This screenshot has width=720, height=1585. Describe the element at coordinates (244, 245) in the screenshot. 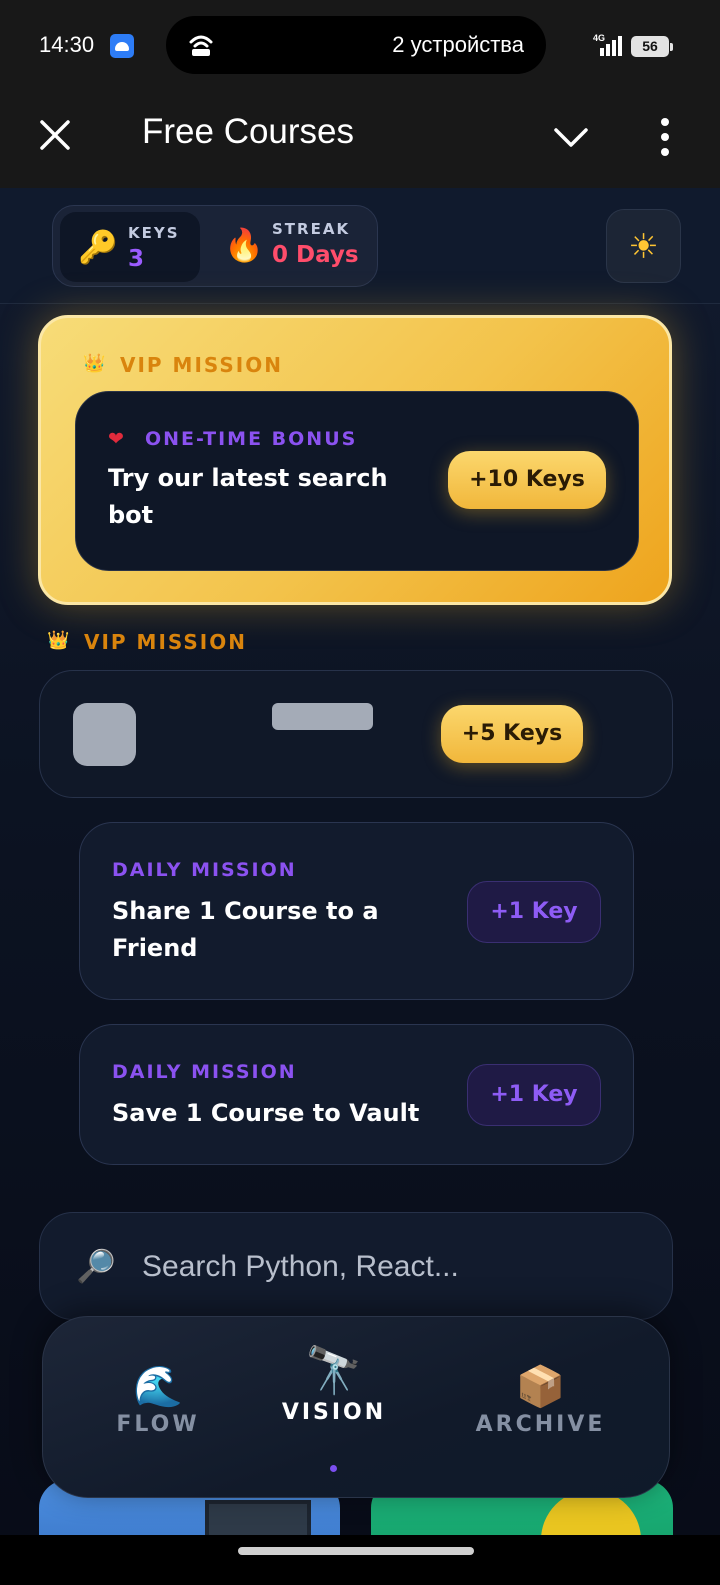

I see `fire-icon: 🔥` at that location.